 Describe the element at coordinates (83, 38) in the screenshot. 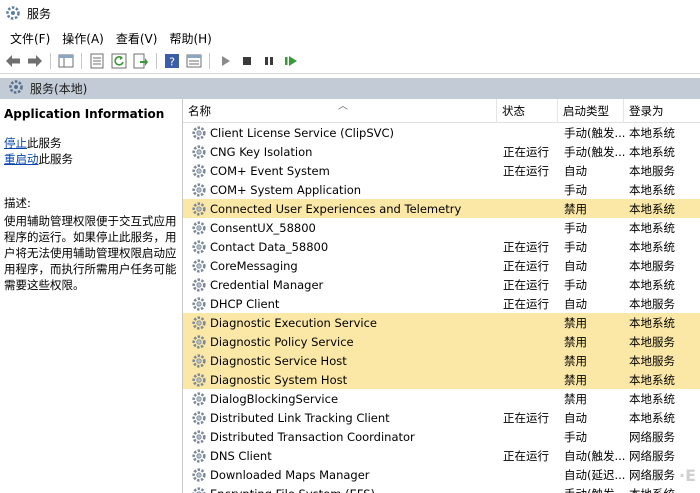

I see `menu-action: 操作(A)` at that location.